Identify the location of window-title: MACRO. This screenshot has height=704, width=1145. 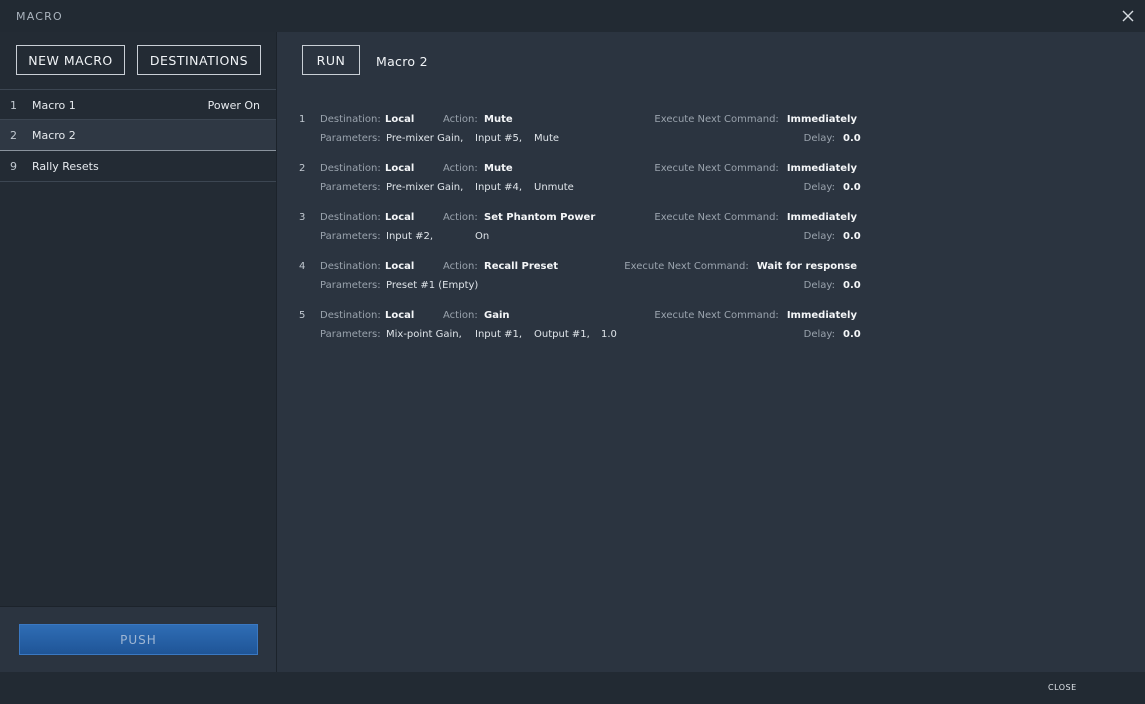
(39, 16).